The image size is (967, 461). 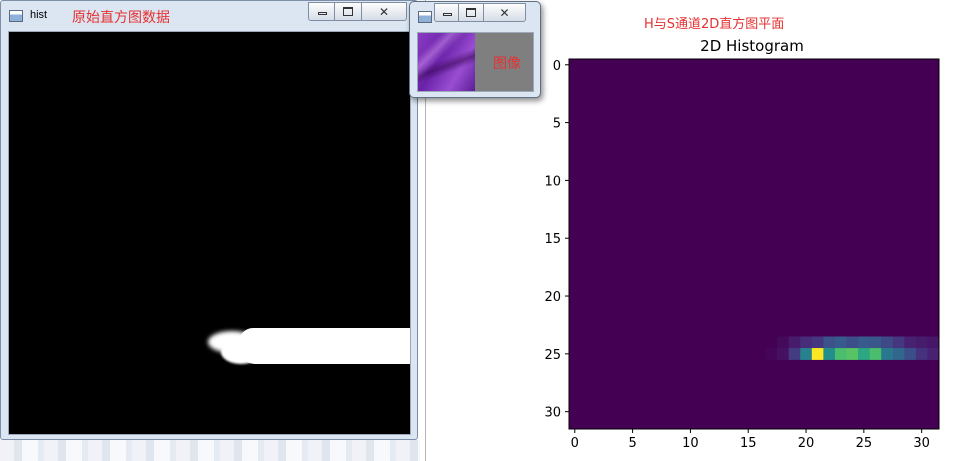 I want to click on x-tick-label: 30, so click(x=921, y=443).